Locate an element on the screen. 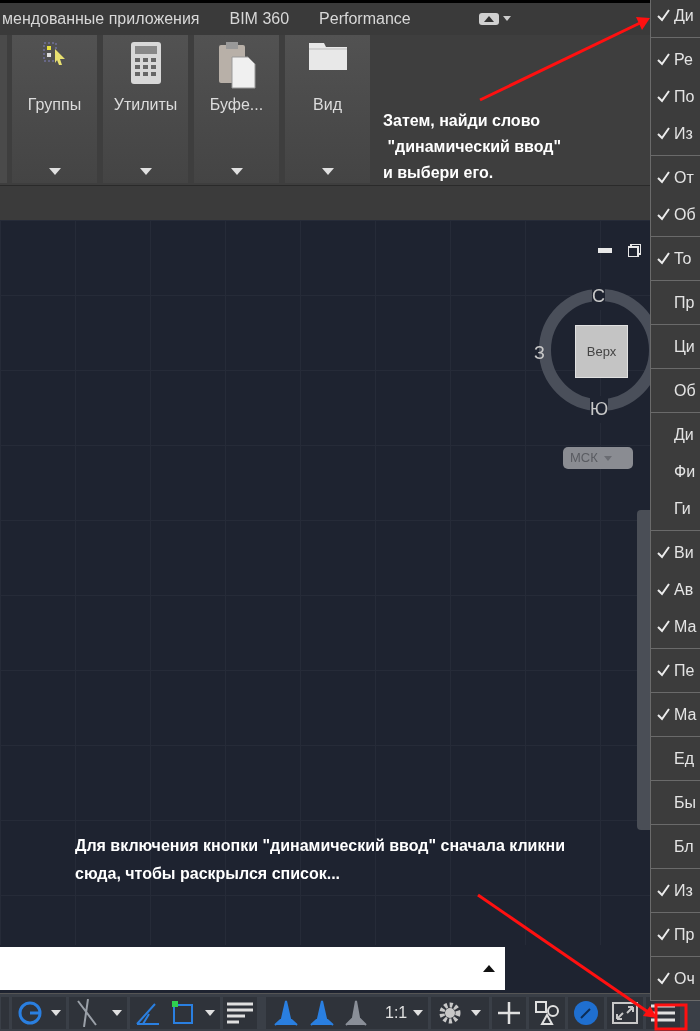 The height and width of the screenshot is (1031, 700). panel-label: Группы is located at coordinates (54, 105).